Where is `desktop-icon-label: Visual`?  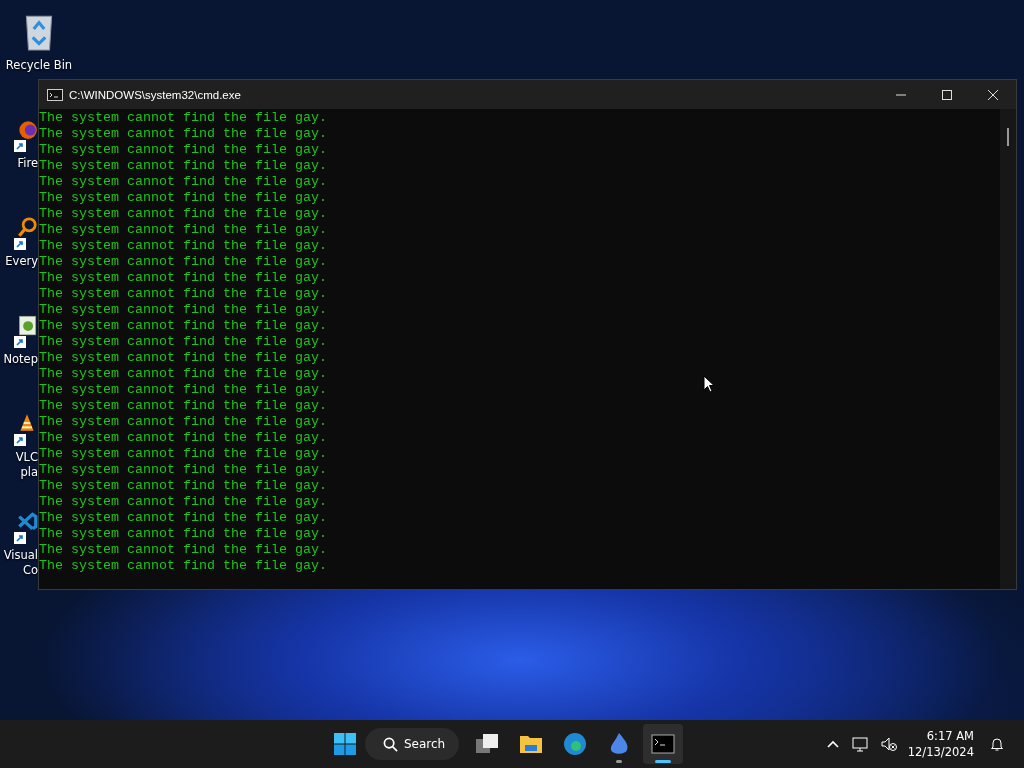
desktop-icon-label: Visual is located at coordinates (20, 555).